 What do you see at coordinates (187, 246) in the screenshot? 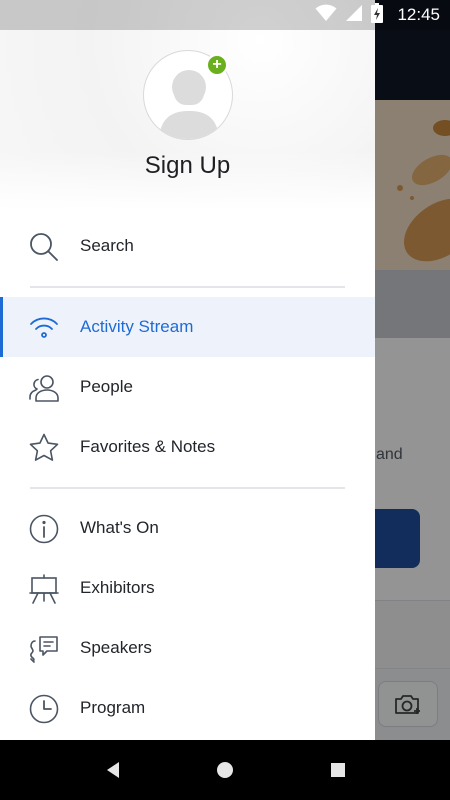
I see `menu-item-search: Search` at bounding box center [187, 246].